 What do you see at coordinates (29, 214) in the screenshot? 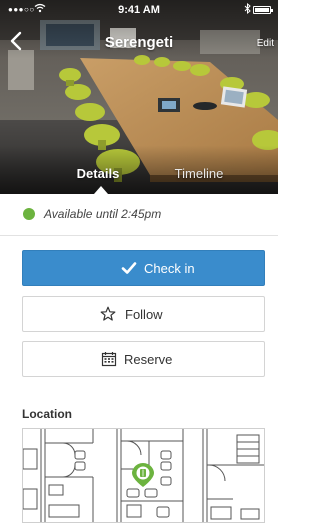
I see `availability-status-dot` at bounding box center [29, 214].